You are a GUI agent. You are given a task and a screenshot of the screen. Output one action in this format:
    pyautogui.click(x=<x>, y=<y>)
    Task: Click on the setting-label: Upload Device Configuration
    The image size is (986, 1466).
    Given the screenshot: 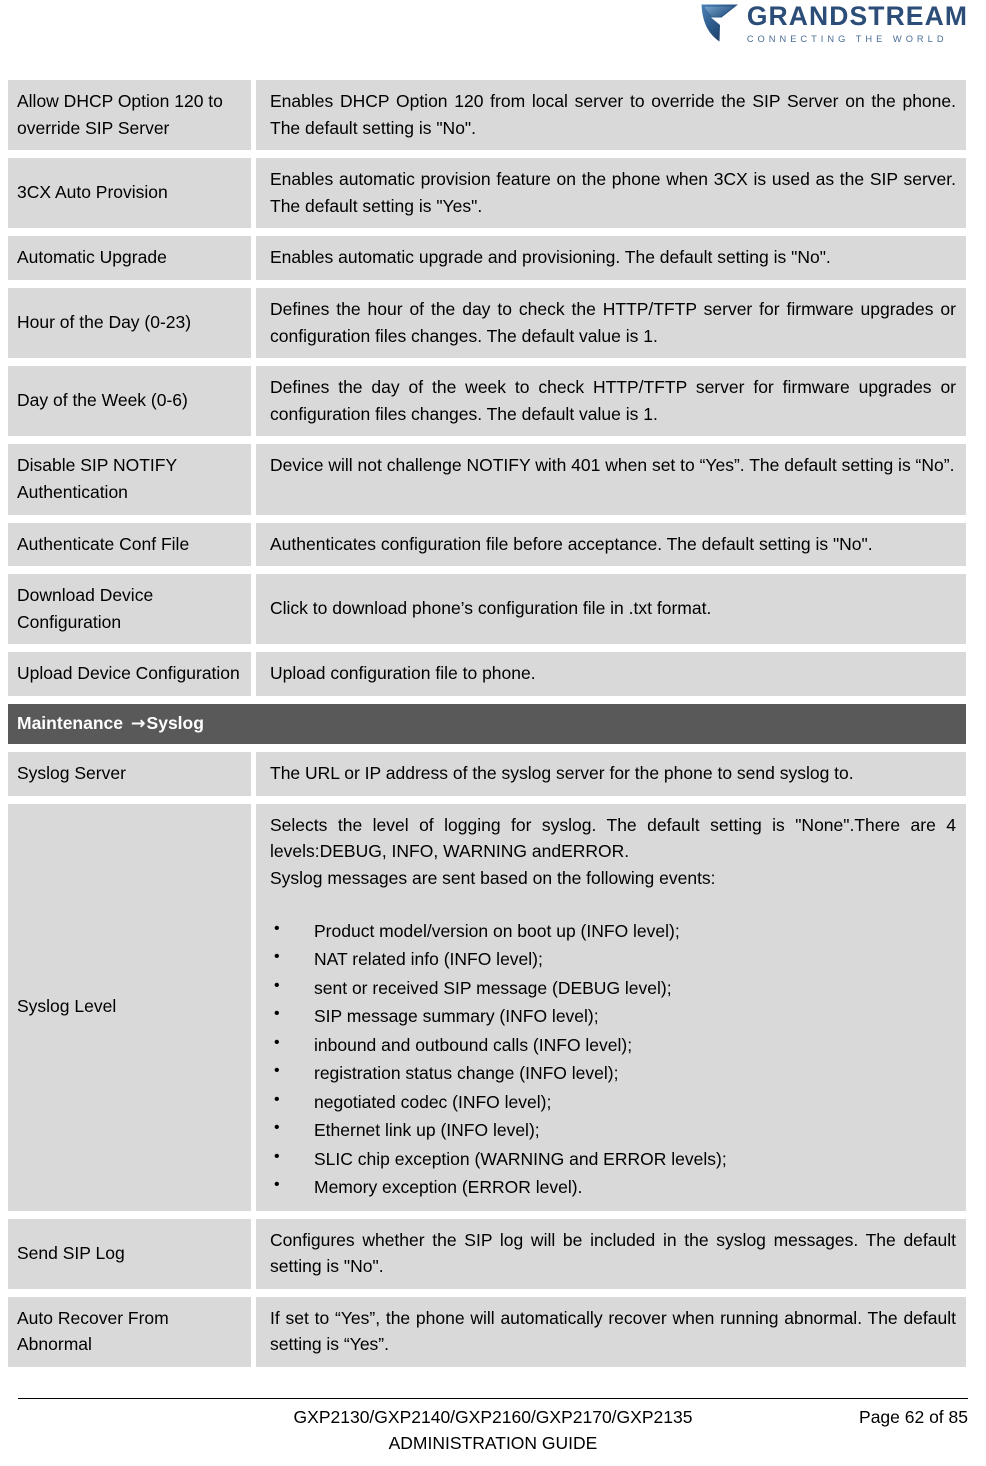 What is the action you would take?
    pyautogui.click(x=132, y=674)
    